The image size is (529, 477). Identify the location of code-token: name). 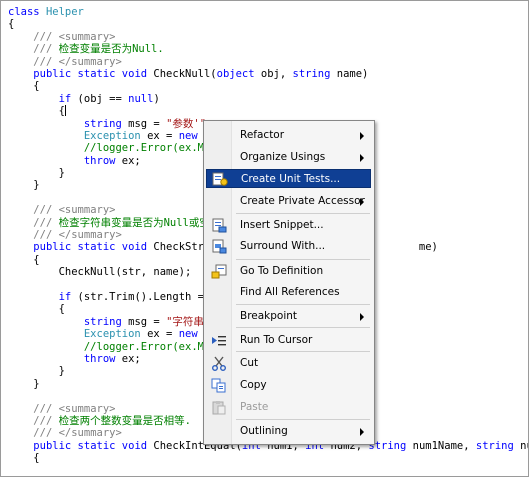
(349, 73).